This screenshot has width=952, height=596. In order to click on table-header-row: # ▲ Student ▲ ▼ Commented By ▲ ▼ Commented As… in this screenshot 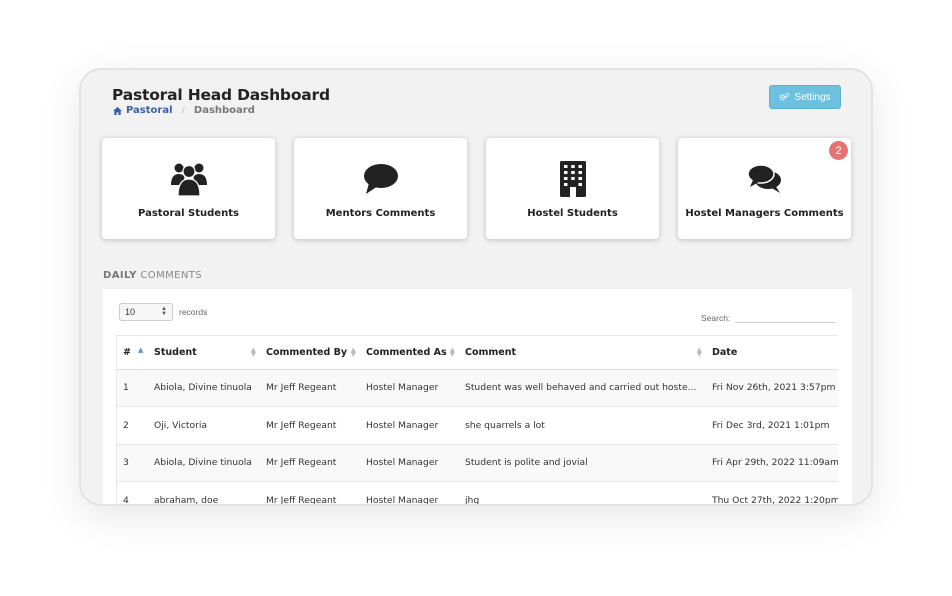, I will do `click(477, 353)`.